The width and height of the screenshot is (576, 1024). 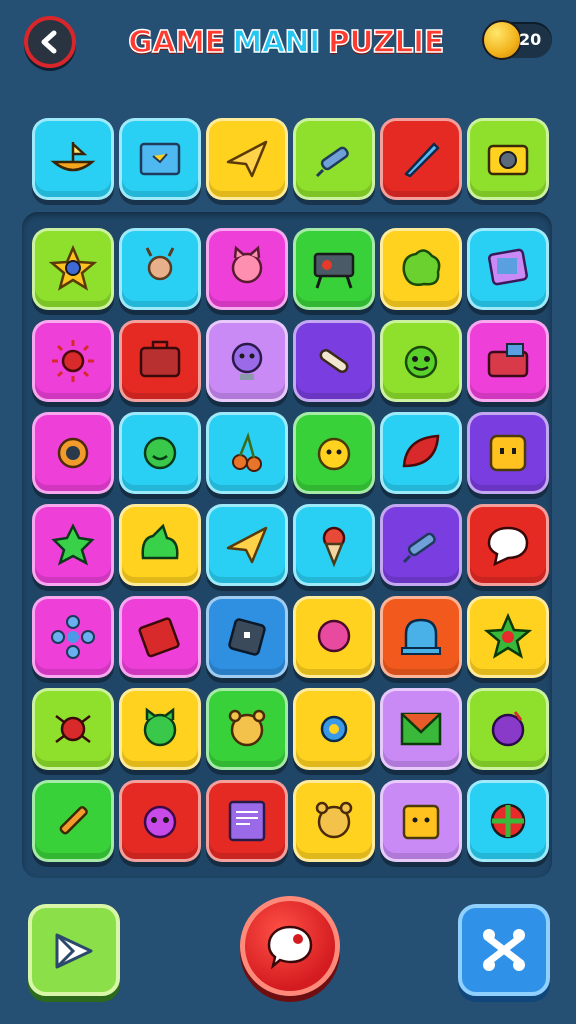 I want to click on syringe-icon, so click(x=332, y=162).